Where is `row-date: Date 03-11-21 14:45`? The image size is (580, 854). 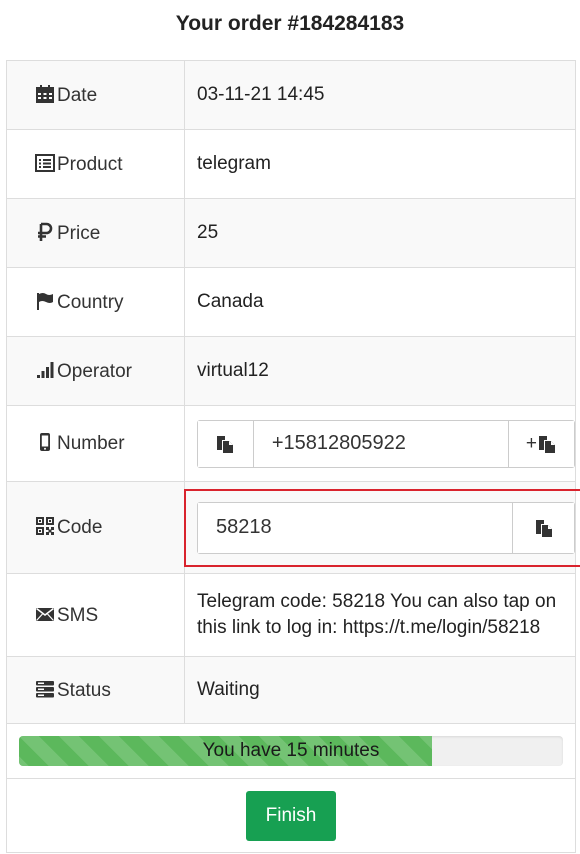
row-date: Date 03-11-21 14:45 is located at coordinates (291, 95).